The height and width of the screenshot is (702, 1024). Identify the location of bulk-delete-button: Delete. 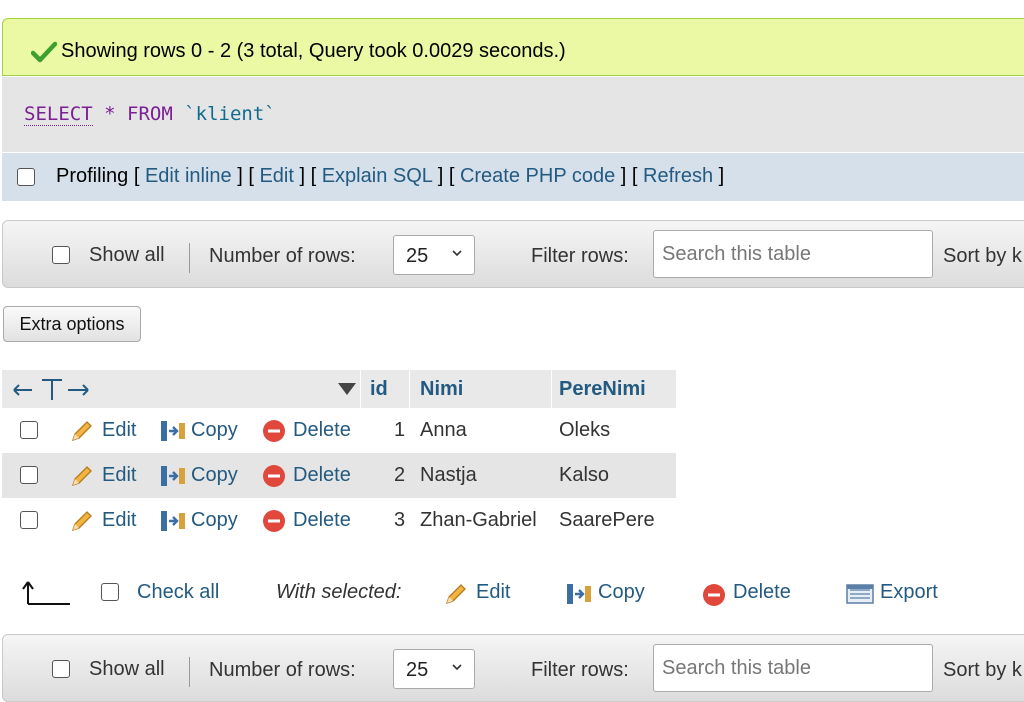
(762, 592).